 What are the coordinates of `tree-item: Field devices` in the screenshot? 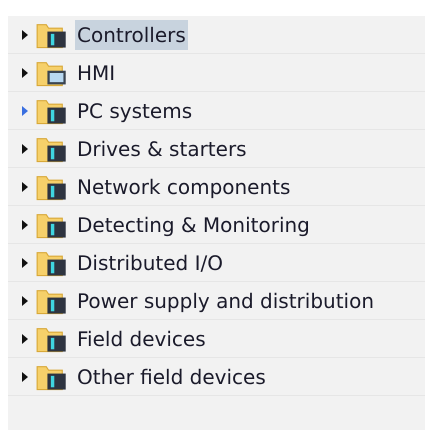 It's located at (141, 339).